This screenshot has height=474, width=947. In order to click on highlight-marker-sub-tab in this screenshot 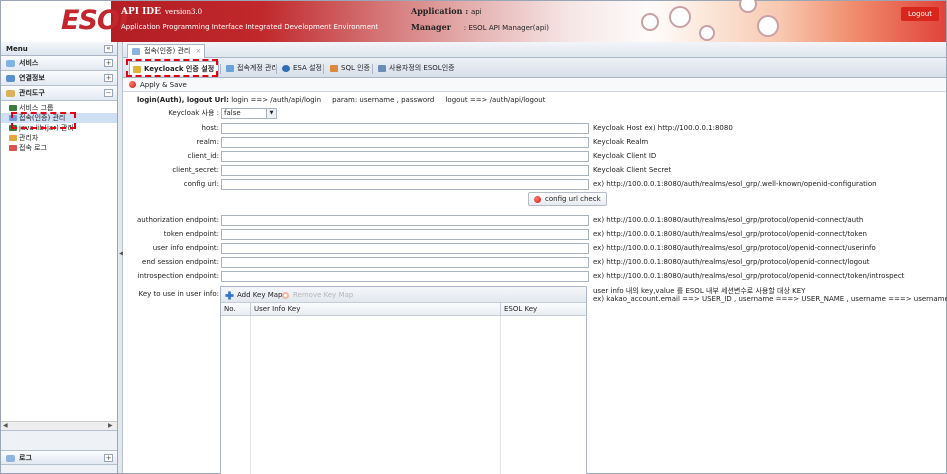, I will do `click(172, 68)`.